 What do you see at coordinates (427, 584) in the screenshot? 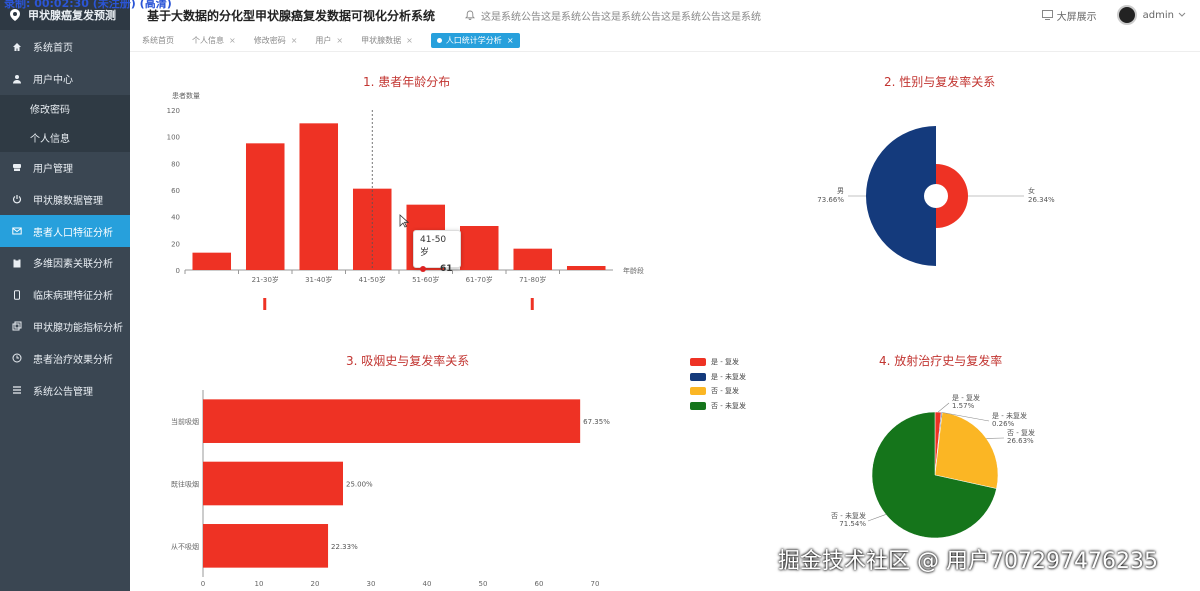
I see `x-tick-label: 40` at bounding box center [427, 584].